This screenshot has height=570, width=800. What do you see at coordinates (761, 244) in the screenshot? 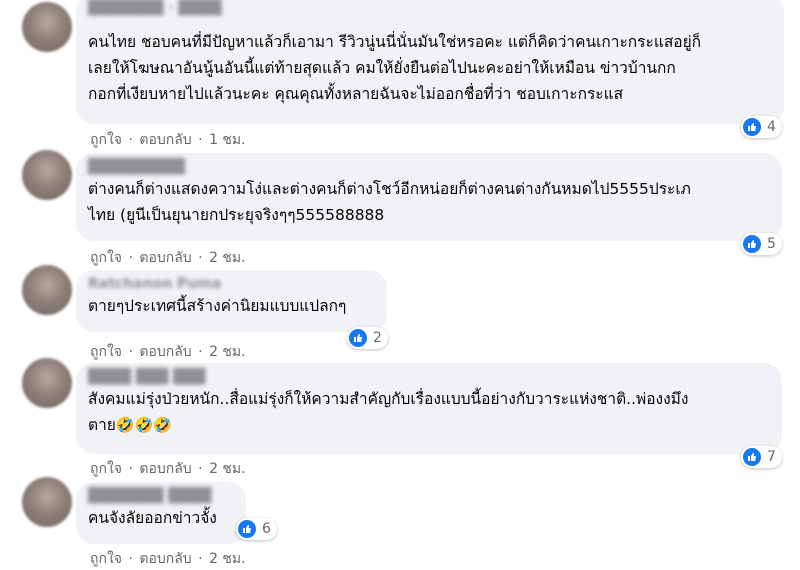
I see `reaction-count: 5` at bounding box center [761, 244].